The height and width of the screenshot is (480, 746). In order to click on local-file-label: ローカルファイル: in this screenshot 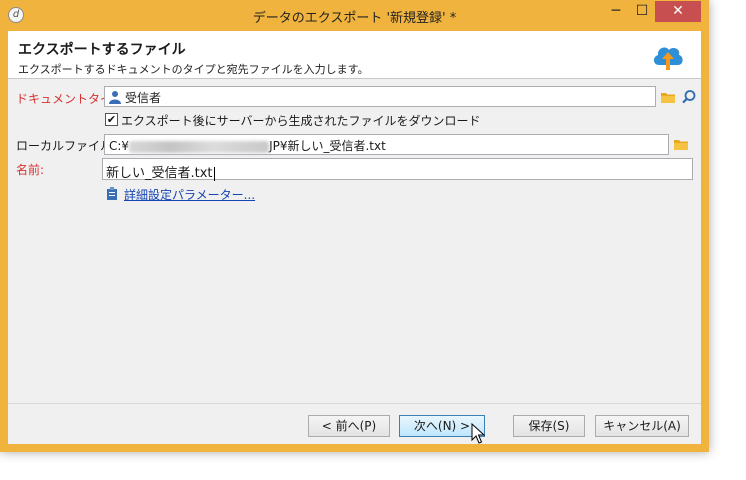, I will do `click(66, 146)`.